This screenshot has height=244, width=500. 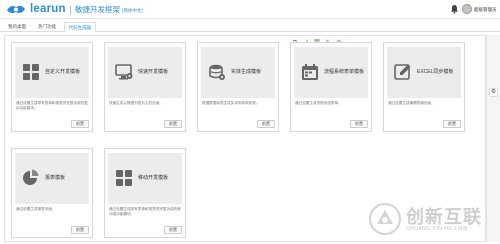 I want to click on card-title: EXCEL同步模板, so click(x=435, y=72).